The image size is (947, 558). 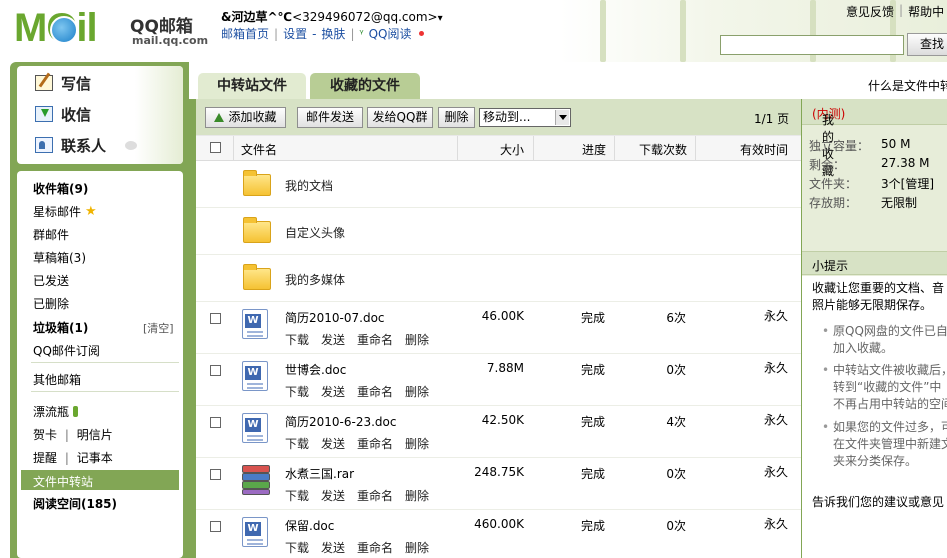 I want to click on folder-inbox: 收件箱(9), so click(x=60, y=188).